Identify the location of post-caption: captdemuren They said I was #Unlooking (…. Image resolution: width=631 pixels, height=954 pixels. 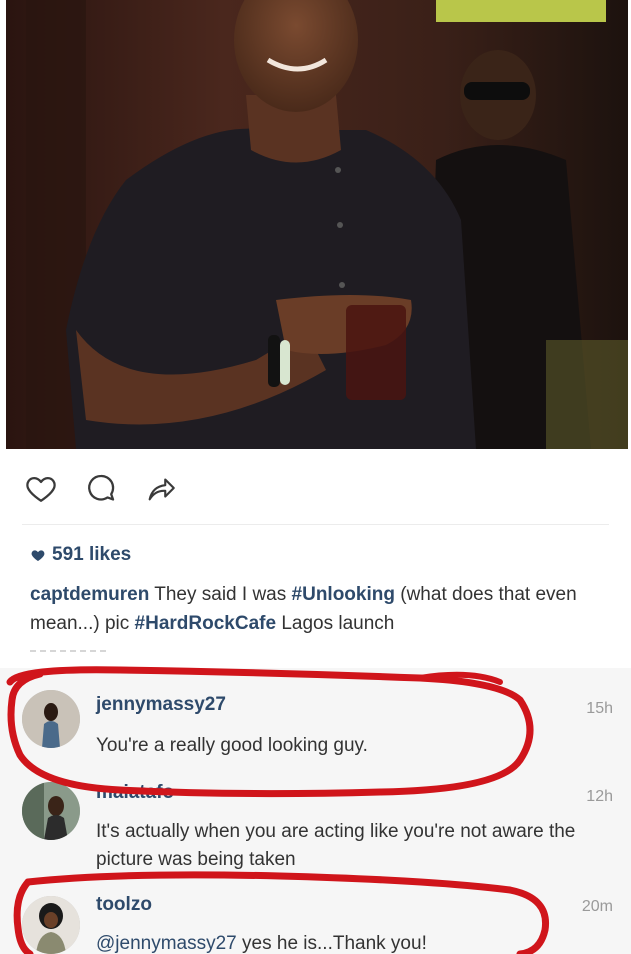
(322, 609).